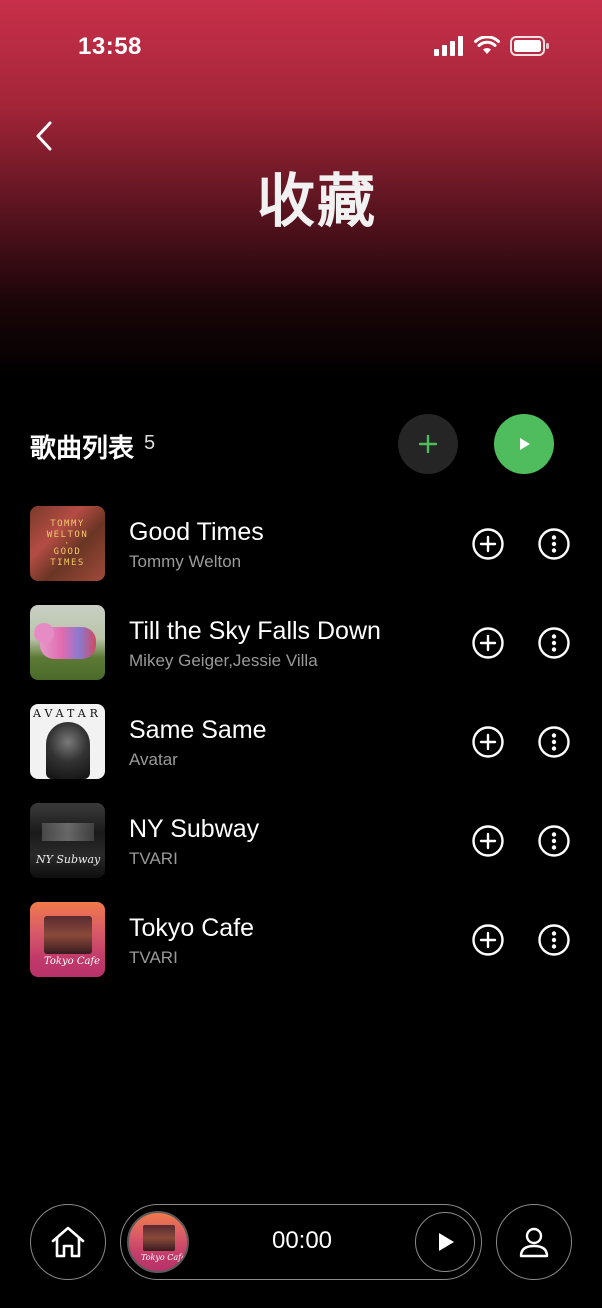  What do you see at coordinates (448, 46) in the screenshot?
I see `cellular-signal-icon` at bounding box center [448, 46].